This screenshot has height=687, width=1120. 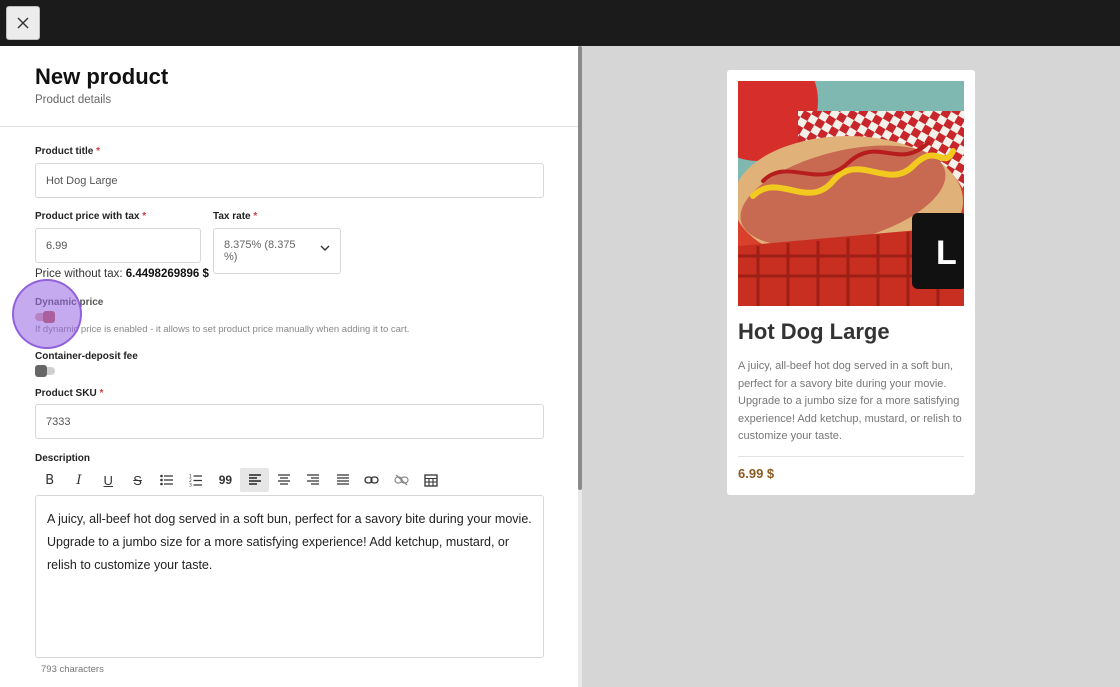 What do you see at coordinates (851, 456) in the screenshot?
I see `preview-divider` at bounding box center [851, 456].